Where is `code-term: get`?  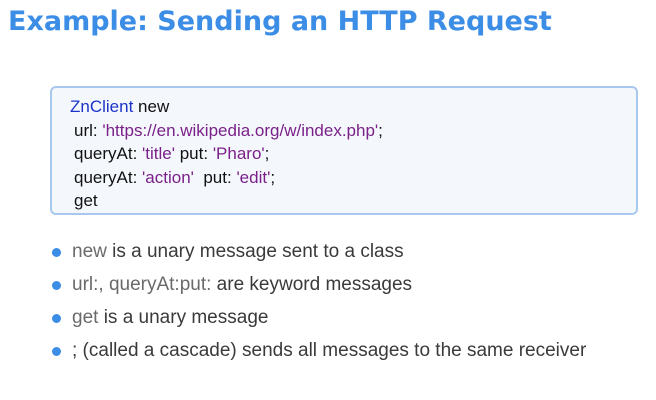
code-term: get is located at coordinates (85, 317).